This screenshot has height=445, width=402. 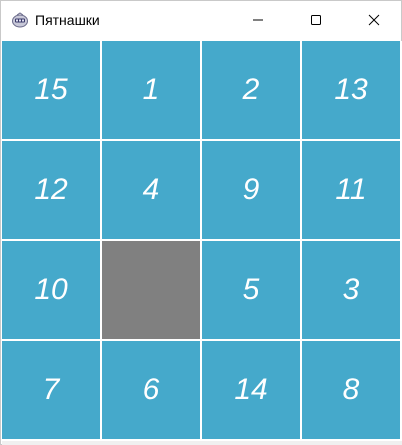 What do you see at coordinates (351, 290) in the screenshot?
I see `tile: 3` at bounding box center [351, 290].